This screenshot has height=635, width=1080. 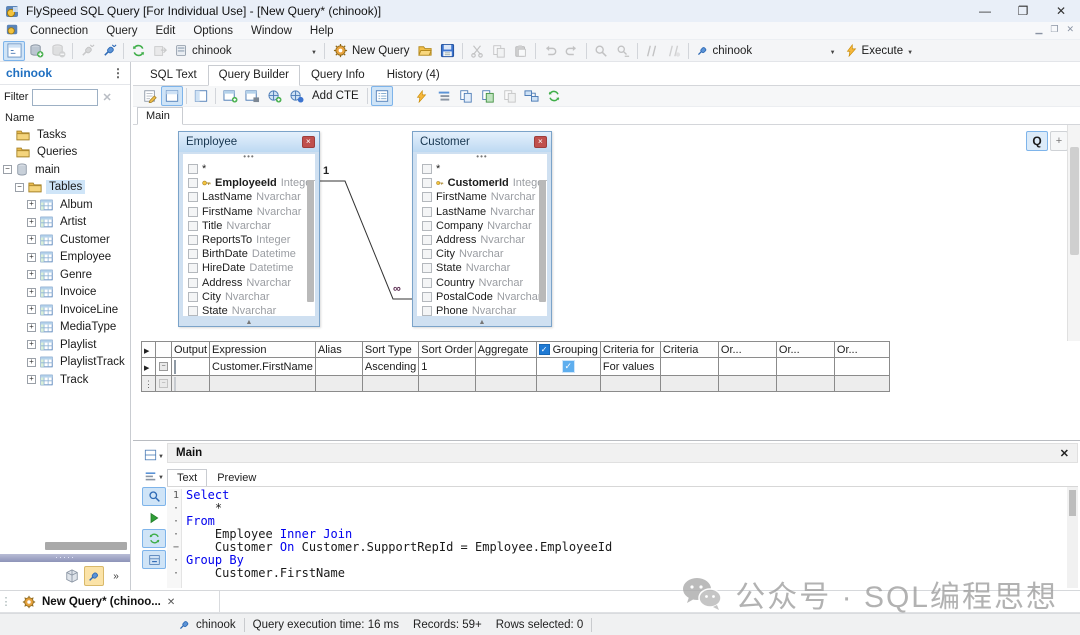 What do you see at coordinates (390, 349) in the screenshot?
I see `col-sort-type: Sort Type` at bounding box center [390, 349].